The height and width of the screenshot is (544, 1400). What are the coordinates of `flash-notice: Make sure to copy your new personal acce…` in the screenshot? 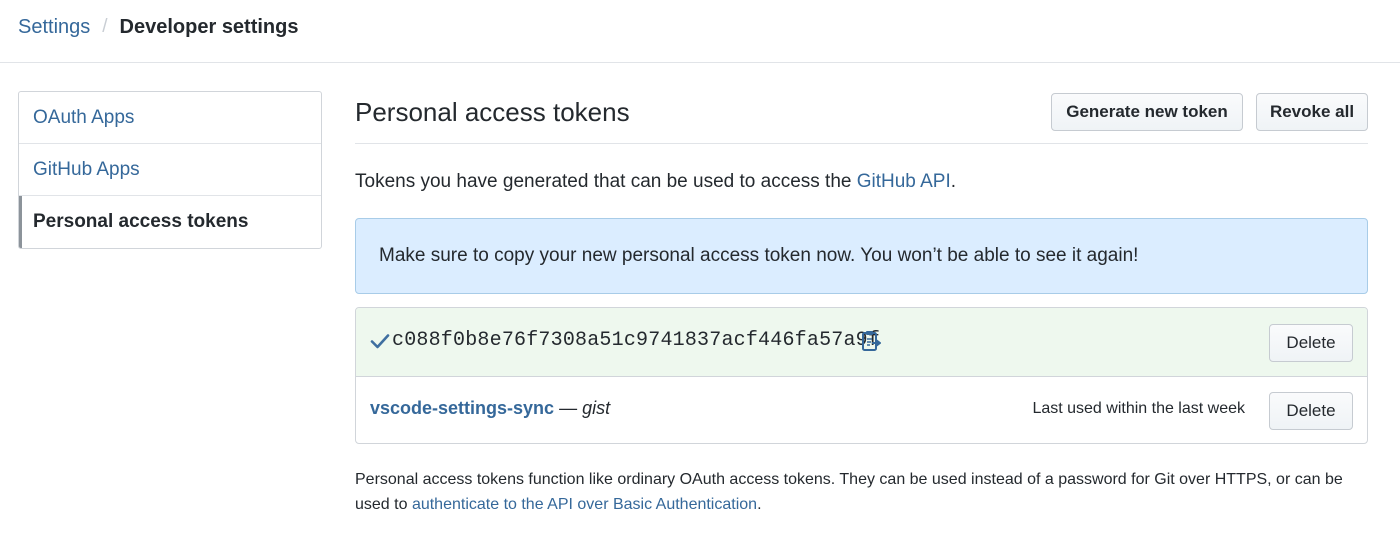 It's located at (861, 256).